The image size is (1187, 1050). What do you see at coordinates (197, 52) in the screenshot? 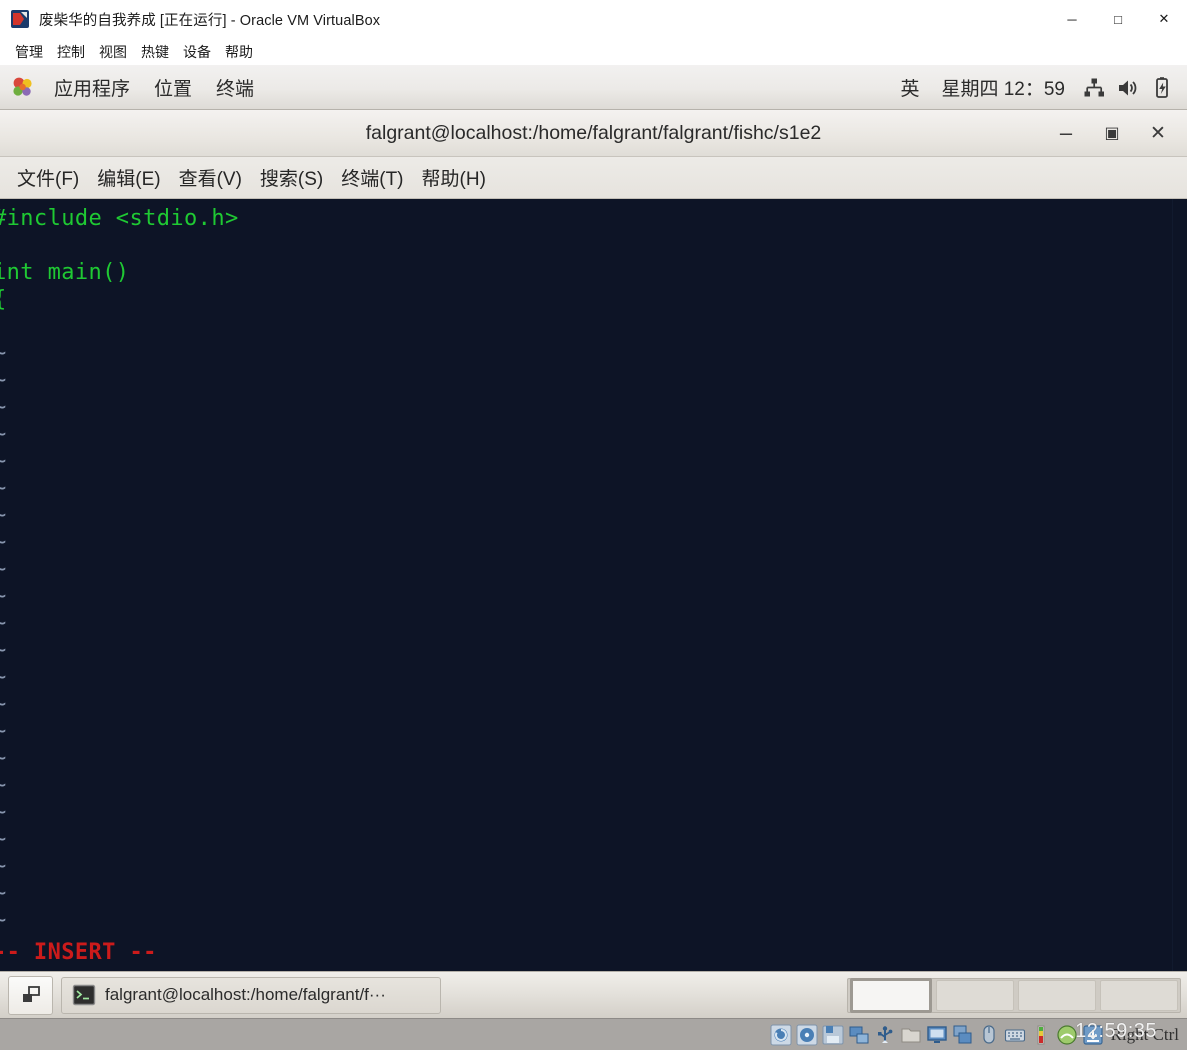
I see `vbox-menu-devices: 设备` at bounding box center [197, 52].